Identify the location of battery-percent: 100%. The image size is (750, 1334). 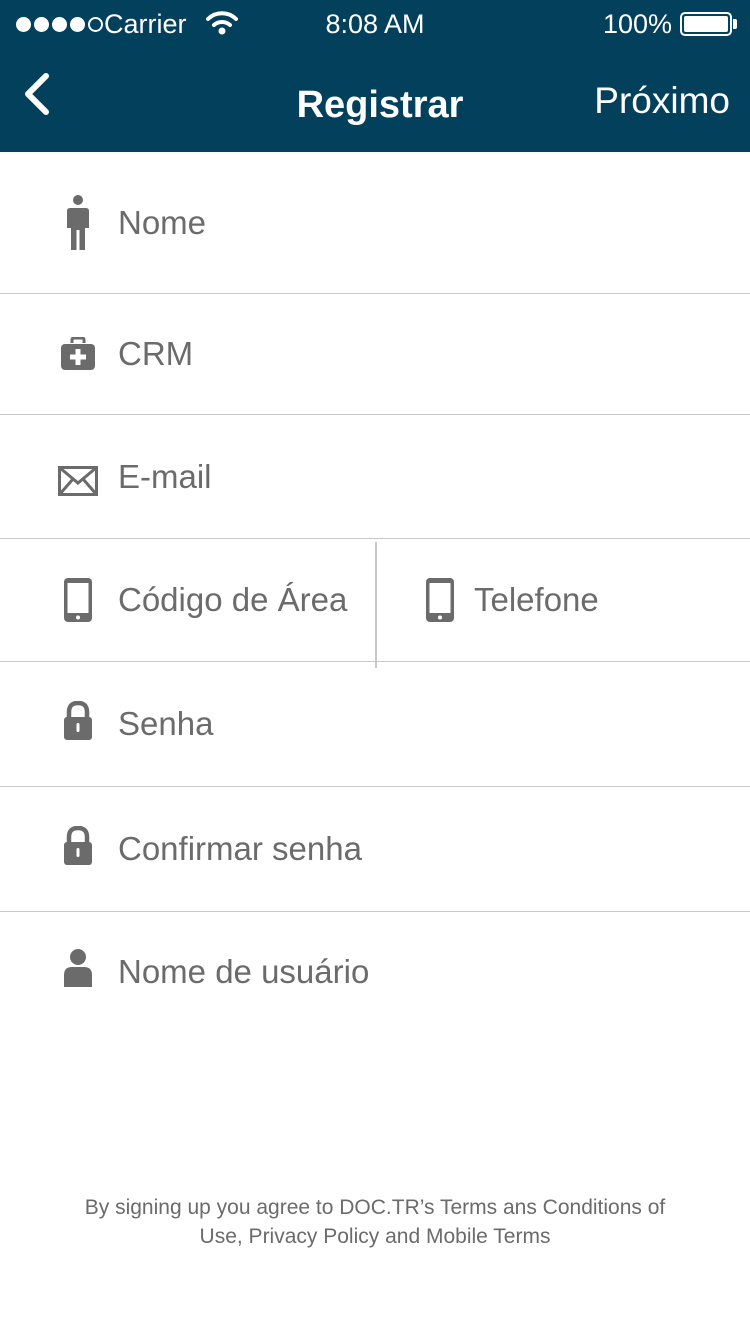
(637, 24).